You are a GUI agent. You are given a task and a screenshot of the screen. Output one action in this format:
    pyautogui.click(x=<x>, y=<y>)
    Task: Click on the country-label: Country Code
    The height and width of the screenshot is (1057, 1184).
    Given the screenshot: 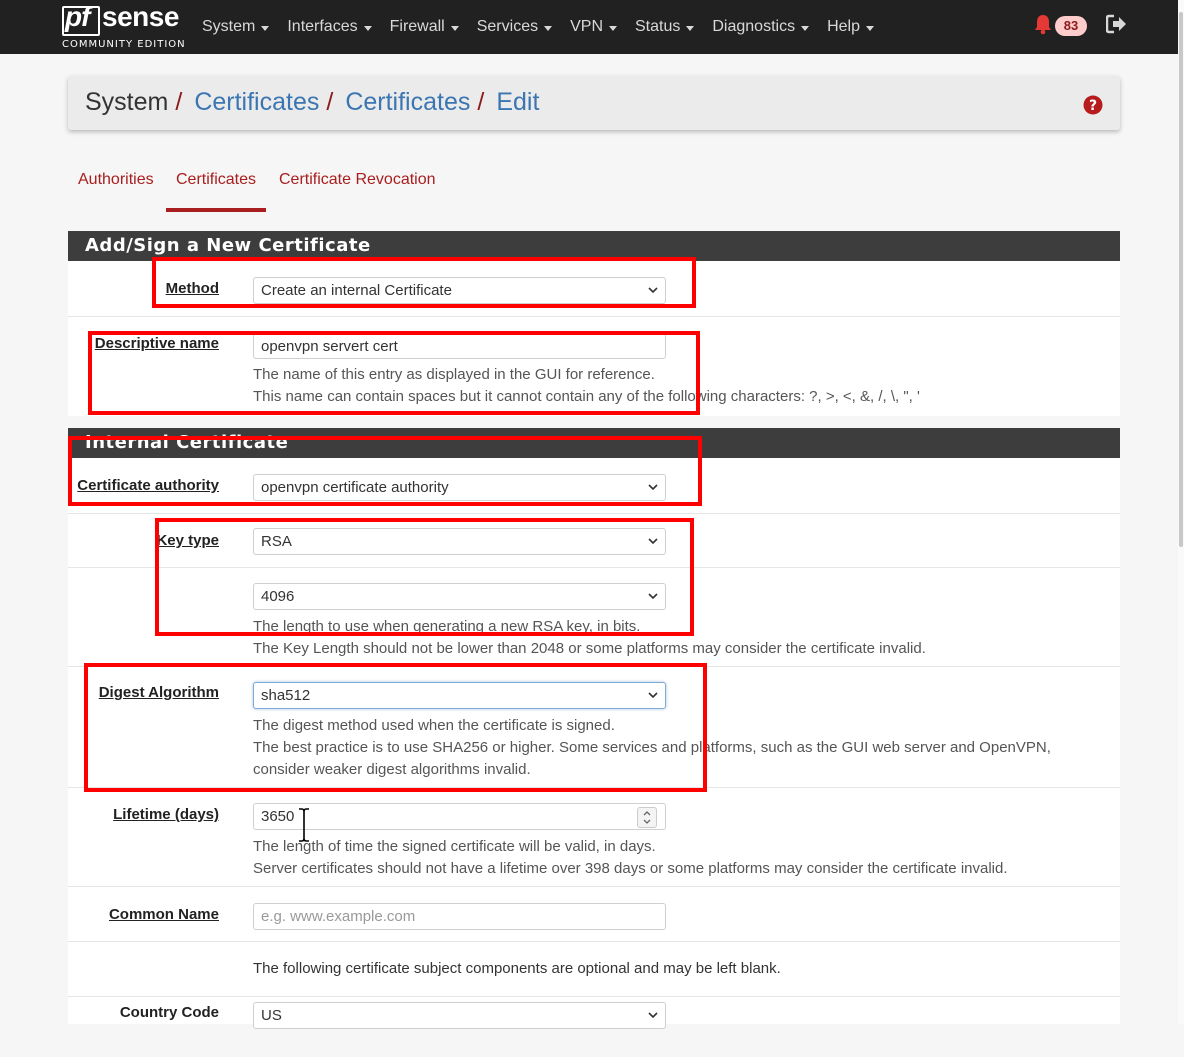 What is the action you would take?
    pyautogui.click(x=169, y=1012)
    